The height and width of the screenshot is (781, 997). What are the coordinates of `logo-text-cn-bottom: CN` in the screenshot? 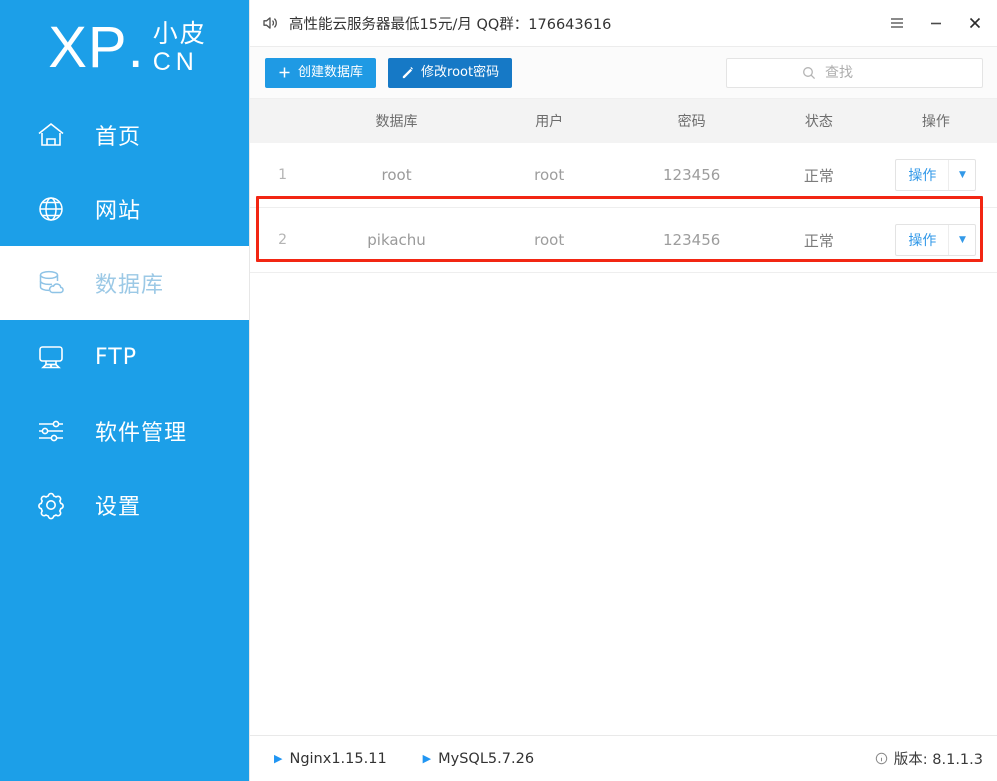 It's located at (175, 62).